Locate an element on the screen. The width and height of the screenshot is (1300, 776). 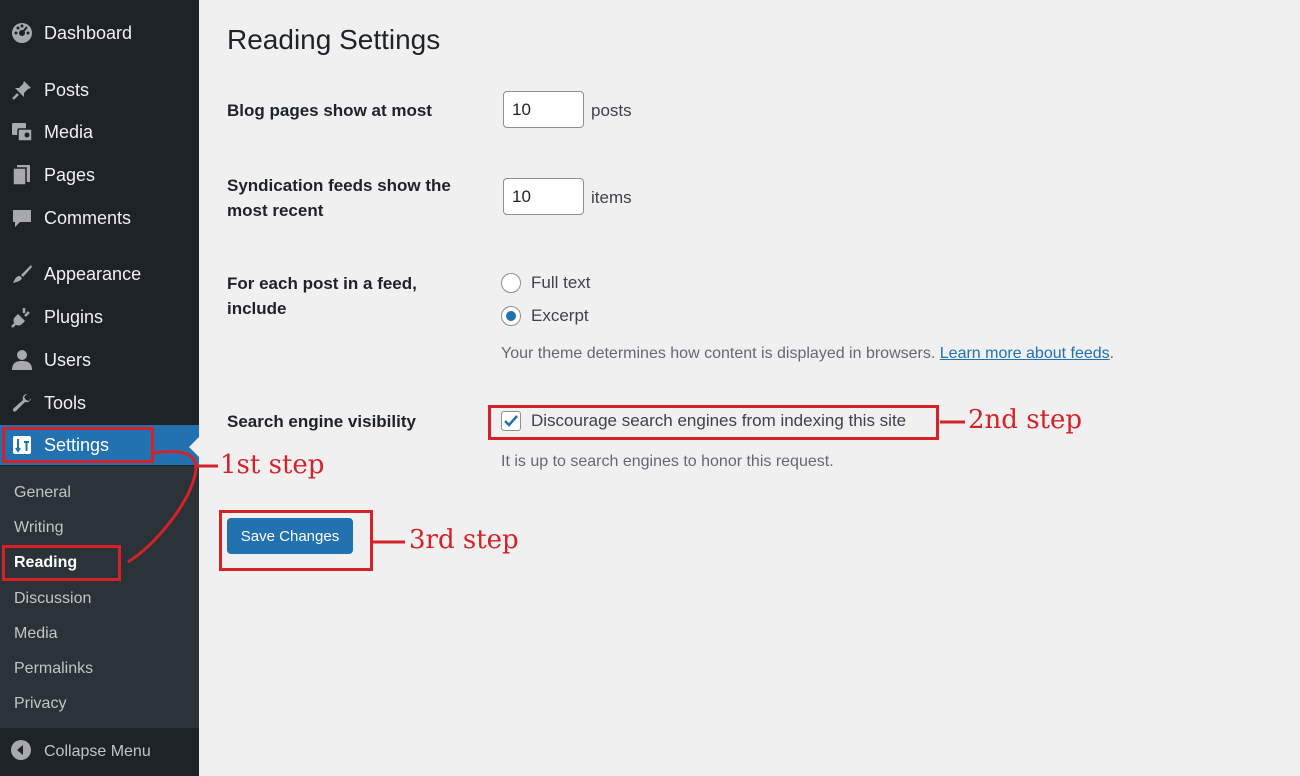
search-visibility-label: Search engine visibility is located at coordinates (321, 421).